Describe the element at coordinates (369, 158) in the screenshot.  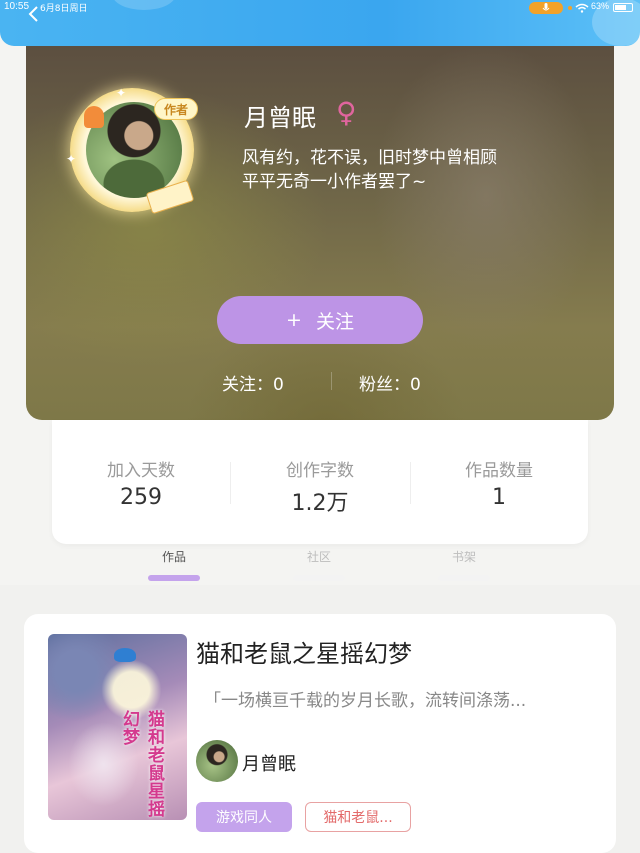
I see `bio-line: 风有约，花不误，旧时梦中曾相顾` at that location.